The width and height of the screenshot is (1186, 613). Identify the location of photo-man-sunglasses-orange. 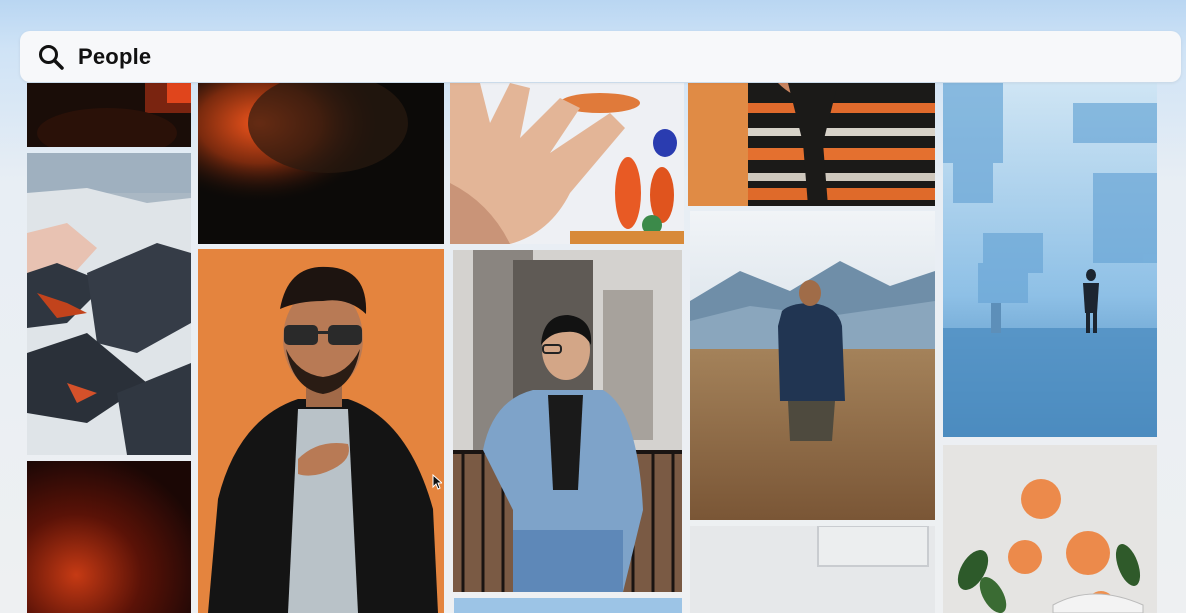
(321, 431).